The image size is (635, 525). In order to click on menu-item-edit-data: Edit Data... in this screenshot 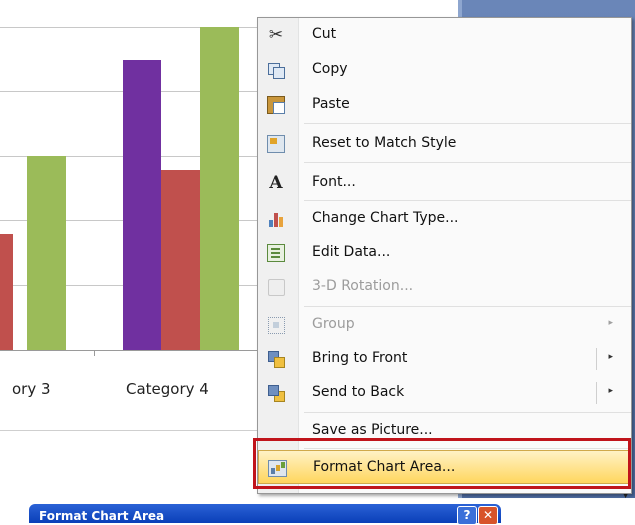, I will do `click(444, 253)`.